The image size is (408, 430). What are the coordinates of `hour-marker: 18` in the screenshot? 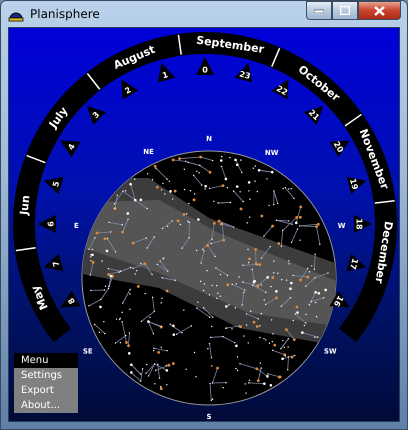 It's located at (363, 224).